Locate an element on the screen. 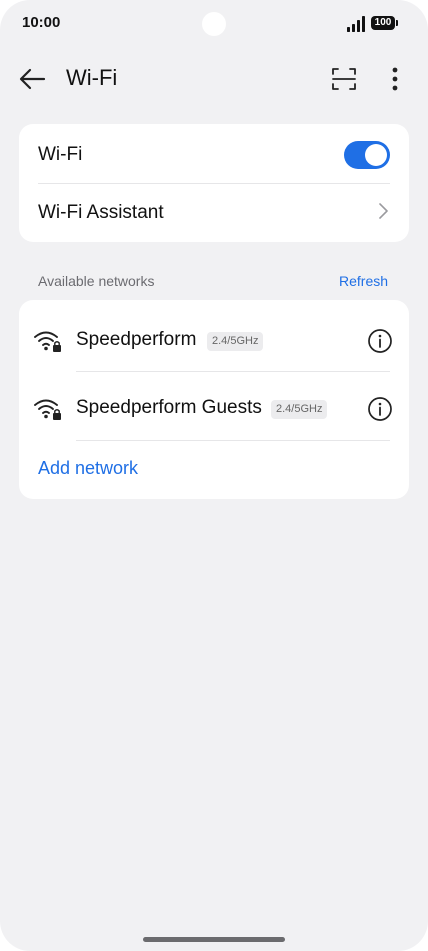 The height and width of the screenshot is (951, 428). wifi-toggle-switch is located at coordinates (367, 155).